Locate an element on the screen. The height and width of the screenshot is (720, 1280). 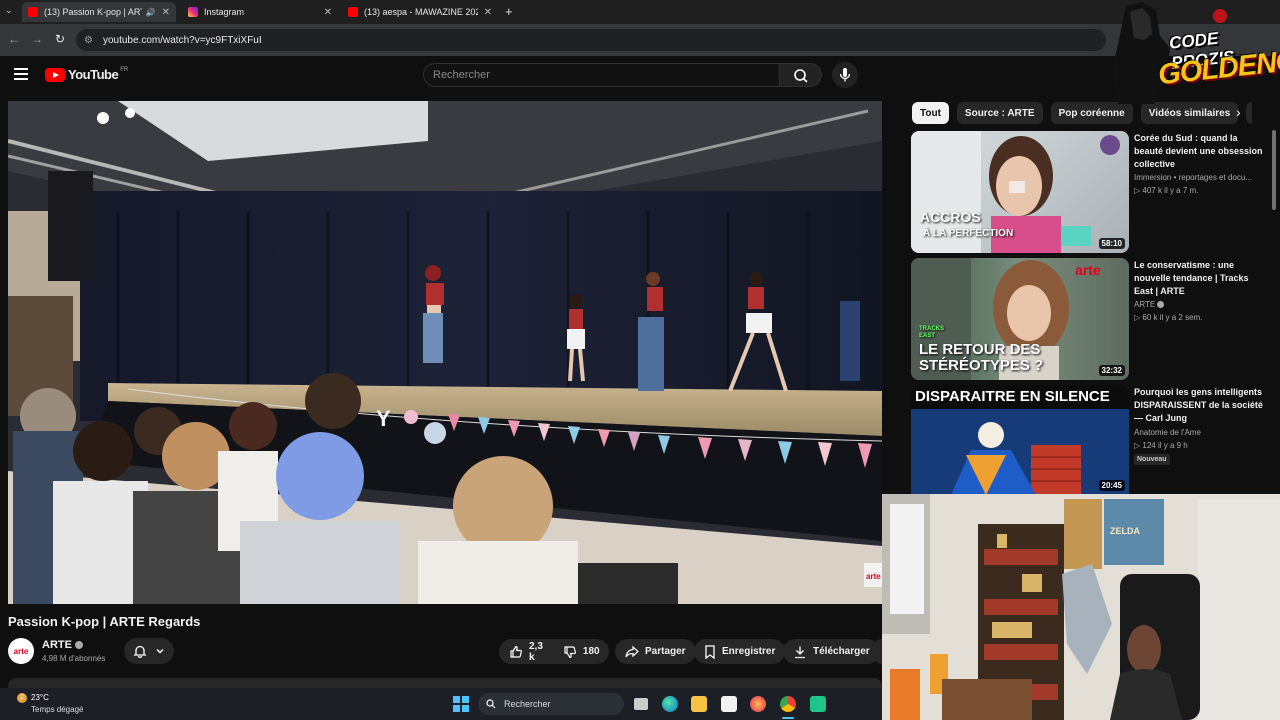
description-box is located at coordinates (445, 683).